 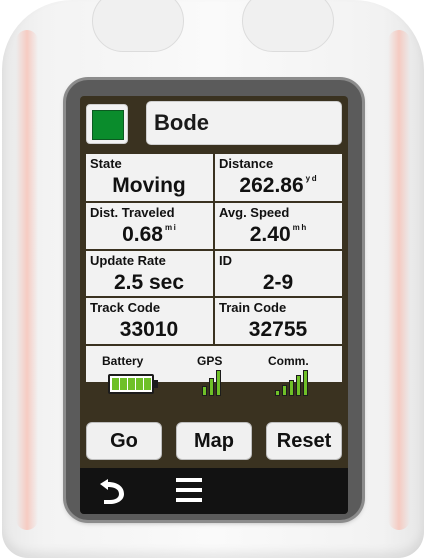 I want to click on gps-signal-icon, so click(x=214, y=382).